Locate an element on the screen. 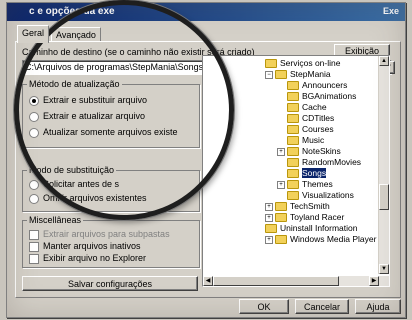  checkbox-show-explorer: Exibir arquivo no Explorer is located at coordinates (87, 258).